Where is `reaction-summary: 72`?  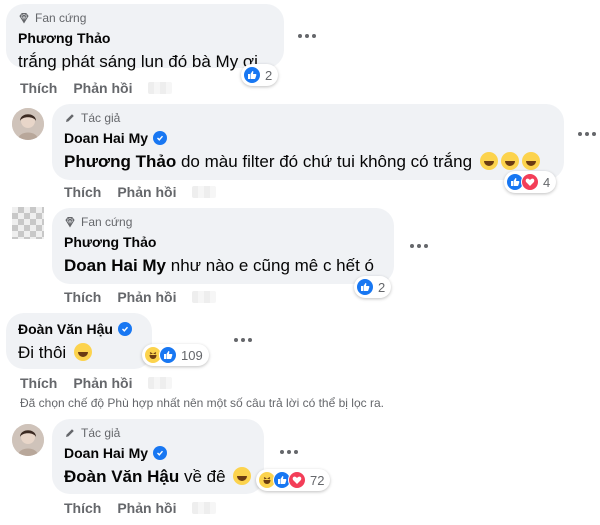 reaction-summary: 72 is located at coordinates (293, 480).